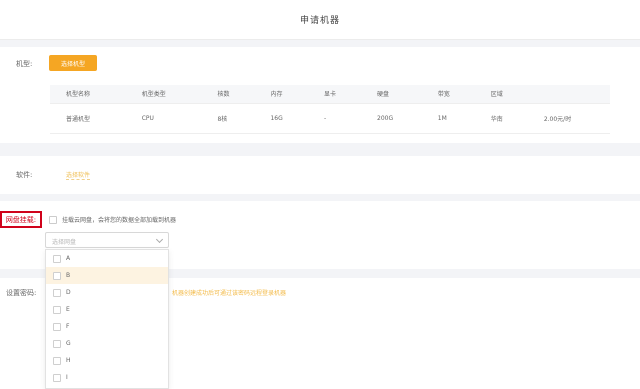 The image size is (640, 389). What do you see at coordinates (21, 219) in the screenshot?
I see `cloud-disk-label: 网盘挂载:` at bounding box center [21, 219].